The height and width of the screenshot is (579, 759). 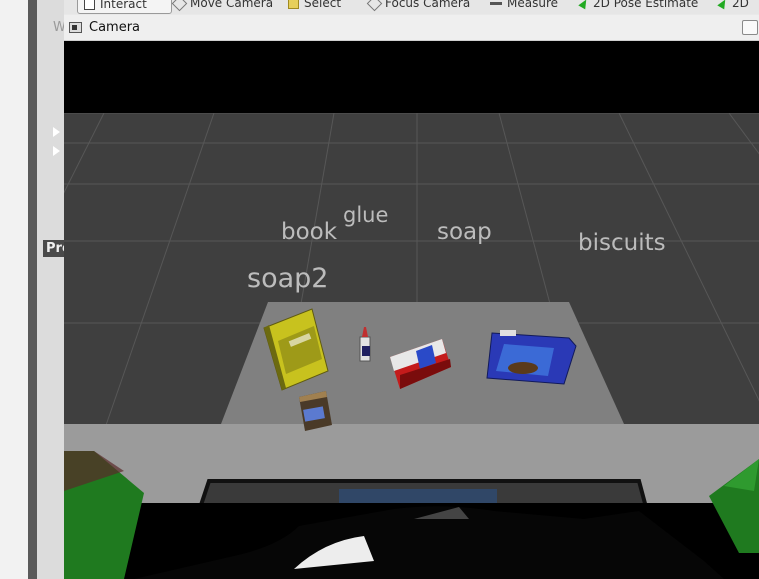 I want to click on select-label: Select, so click(x=323, y=5).